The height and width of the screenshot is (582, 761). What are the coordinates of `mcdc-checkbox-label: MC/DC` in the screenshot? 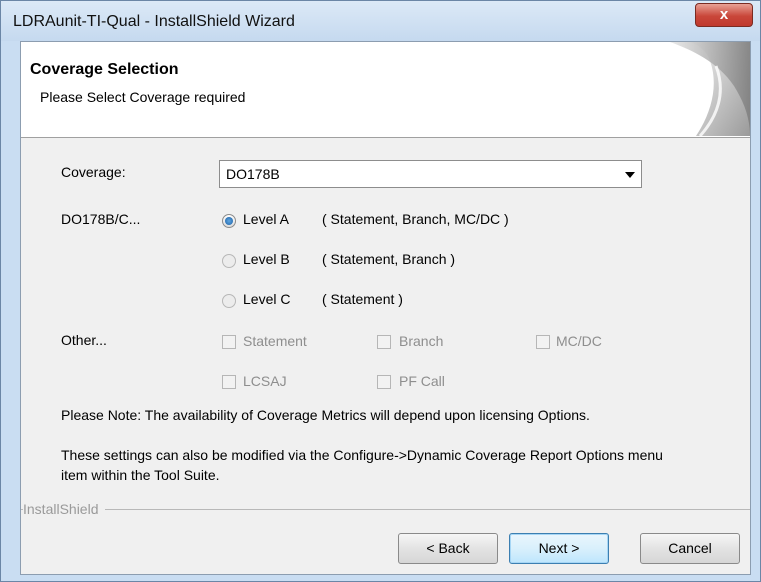 It's located at (579, 341).